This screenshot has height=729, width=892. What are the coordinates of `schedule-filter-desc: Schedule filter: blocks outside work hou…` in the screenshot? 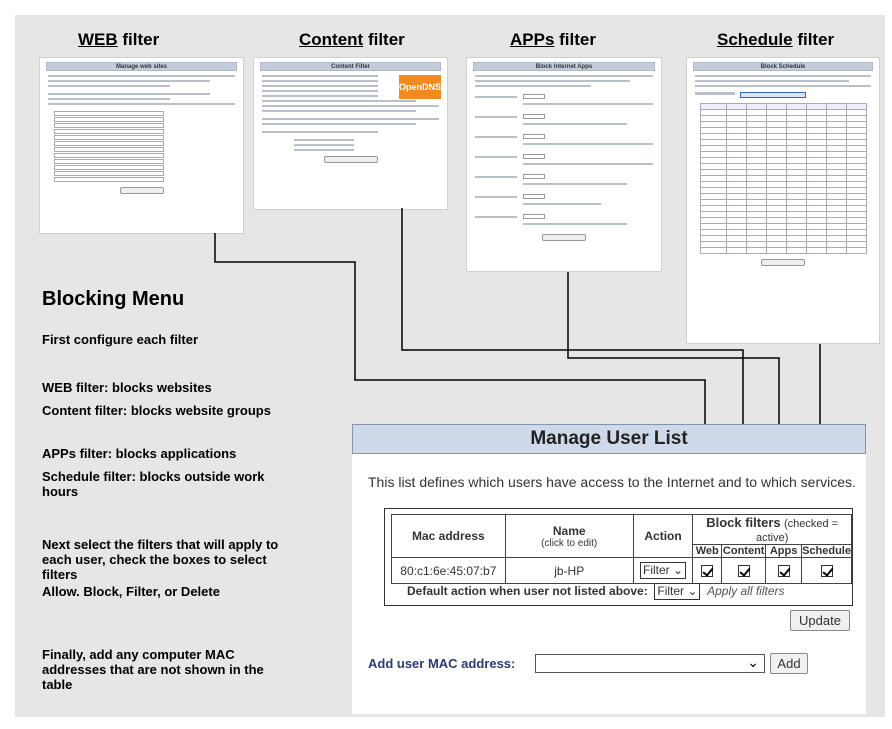 It's located at (153, 484).